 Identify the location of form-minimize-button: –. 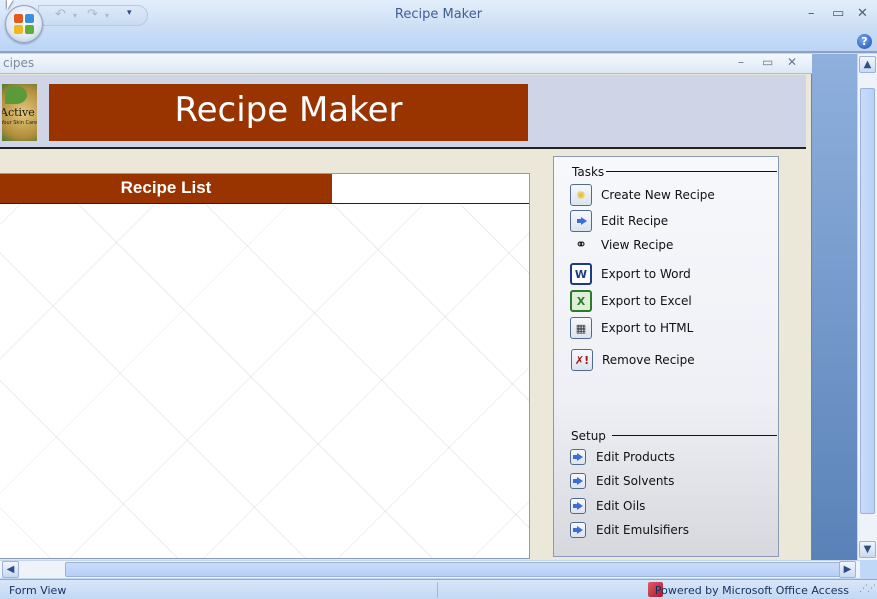
(741, 62).